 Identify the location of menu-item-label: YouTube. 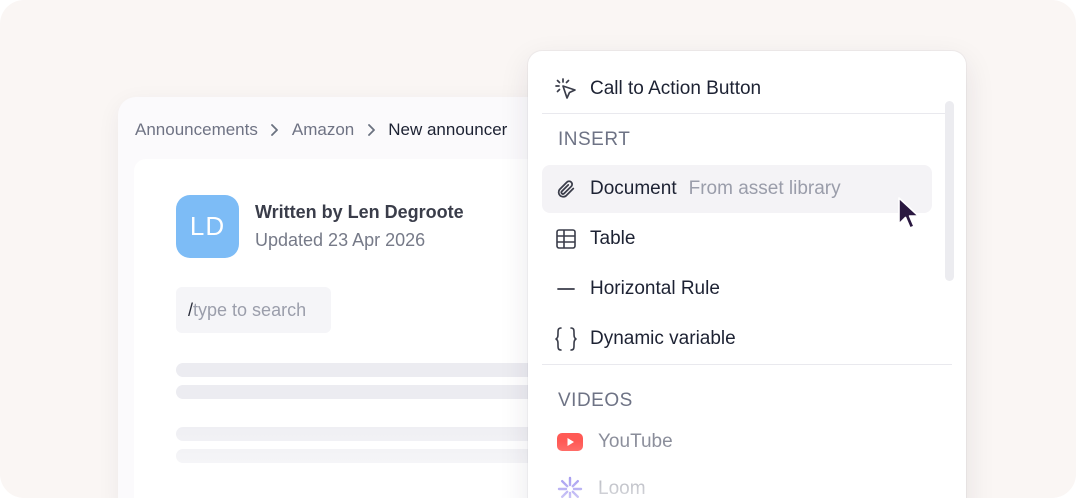
(635, 441).